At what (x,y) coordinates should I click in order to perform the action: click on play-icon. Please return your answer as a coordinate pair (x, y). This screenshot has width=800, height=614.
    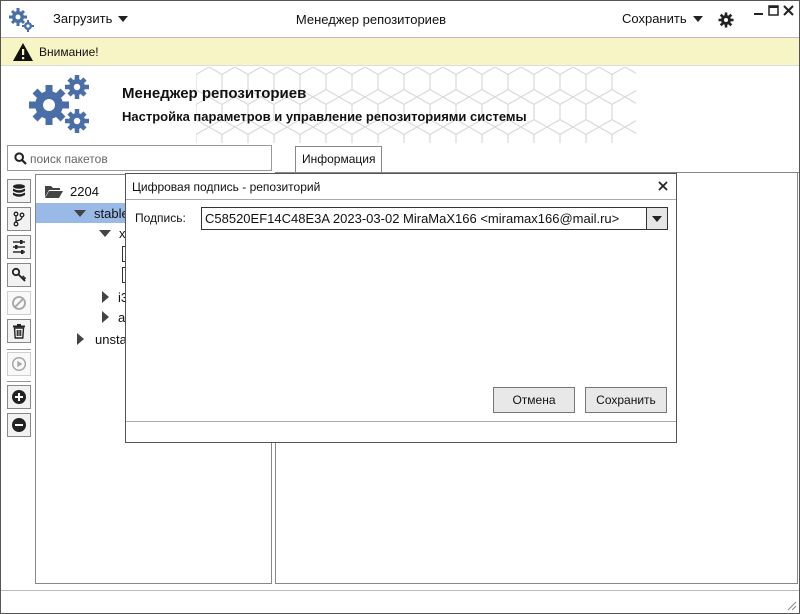
    Looking at the image, I should click on (19, 364).